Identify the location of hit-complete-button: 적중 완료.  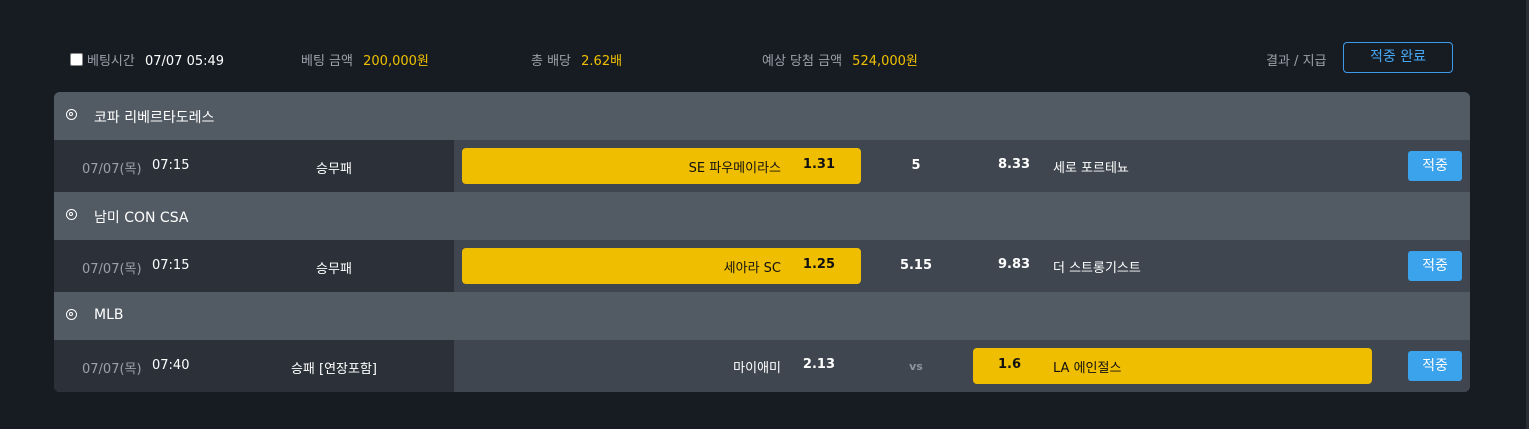
(1398, 57).